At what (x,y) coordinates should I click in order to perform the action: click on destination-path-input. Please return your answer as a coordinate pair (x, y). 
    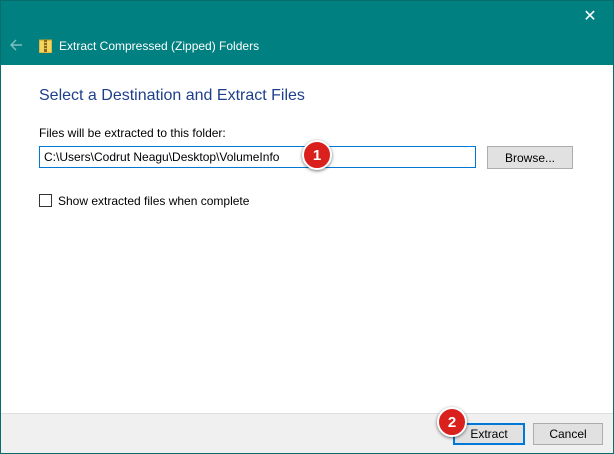
    Looking at the image, I should click on (257, 157).